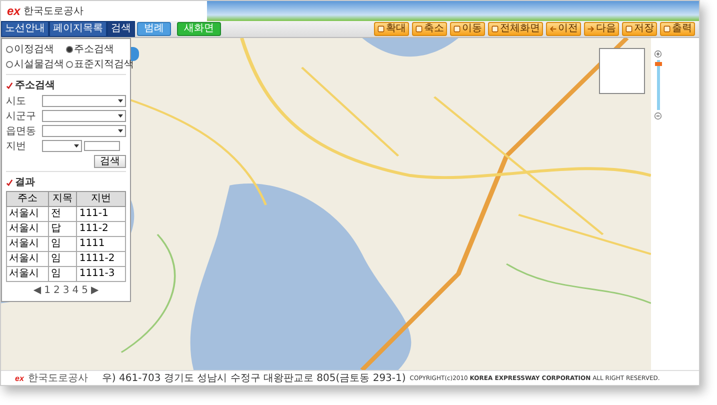  I want to click on map-tool-button: 이전, so click(563, 29).